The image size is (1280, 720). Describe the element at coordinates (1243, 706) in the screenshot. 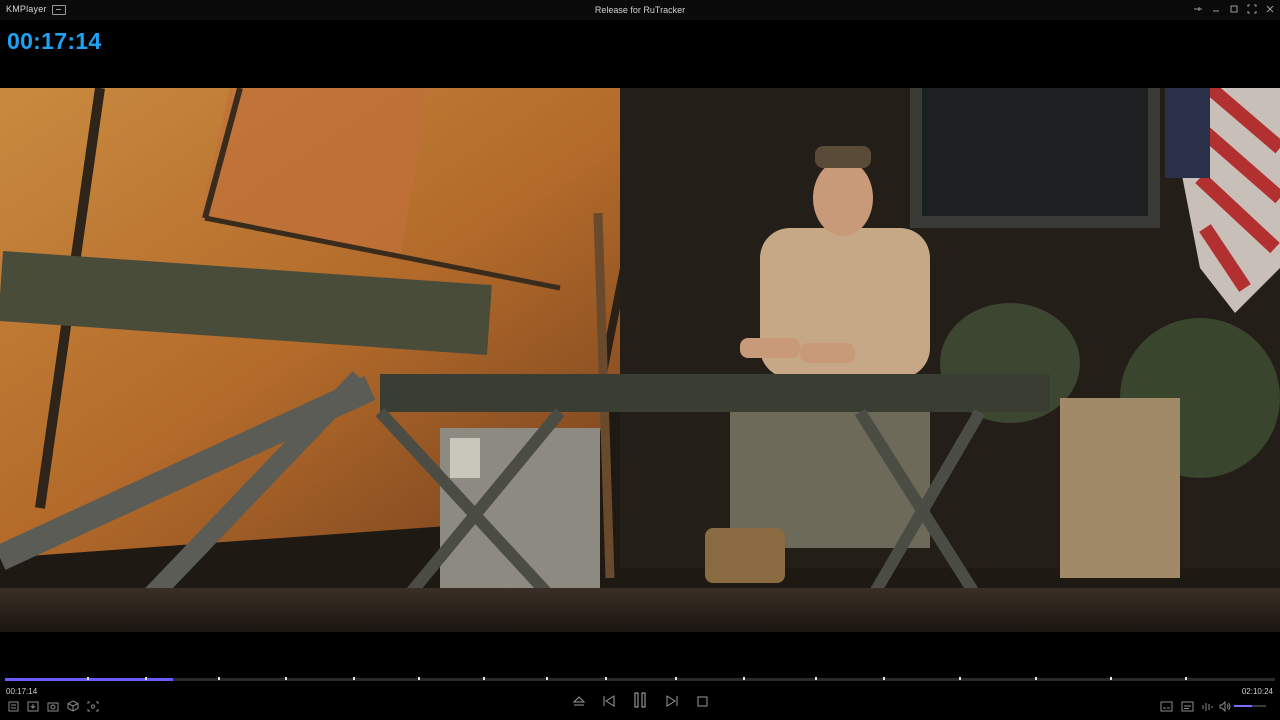

I see `volume-level` at that location.